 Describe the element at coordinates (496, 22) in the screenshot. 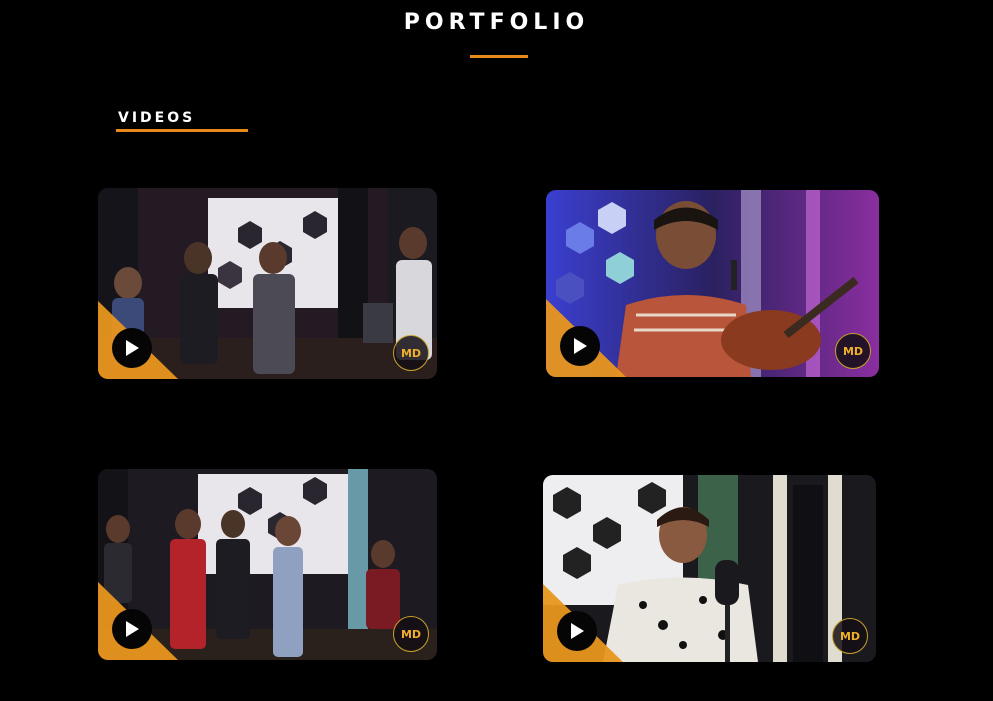

I see `page-title: PORTFOLIO` at that location.